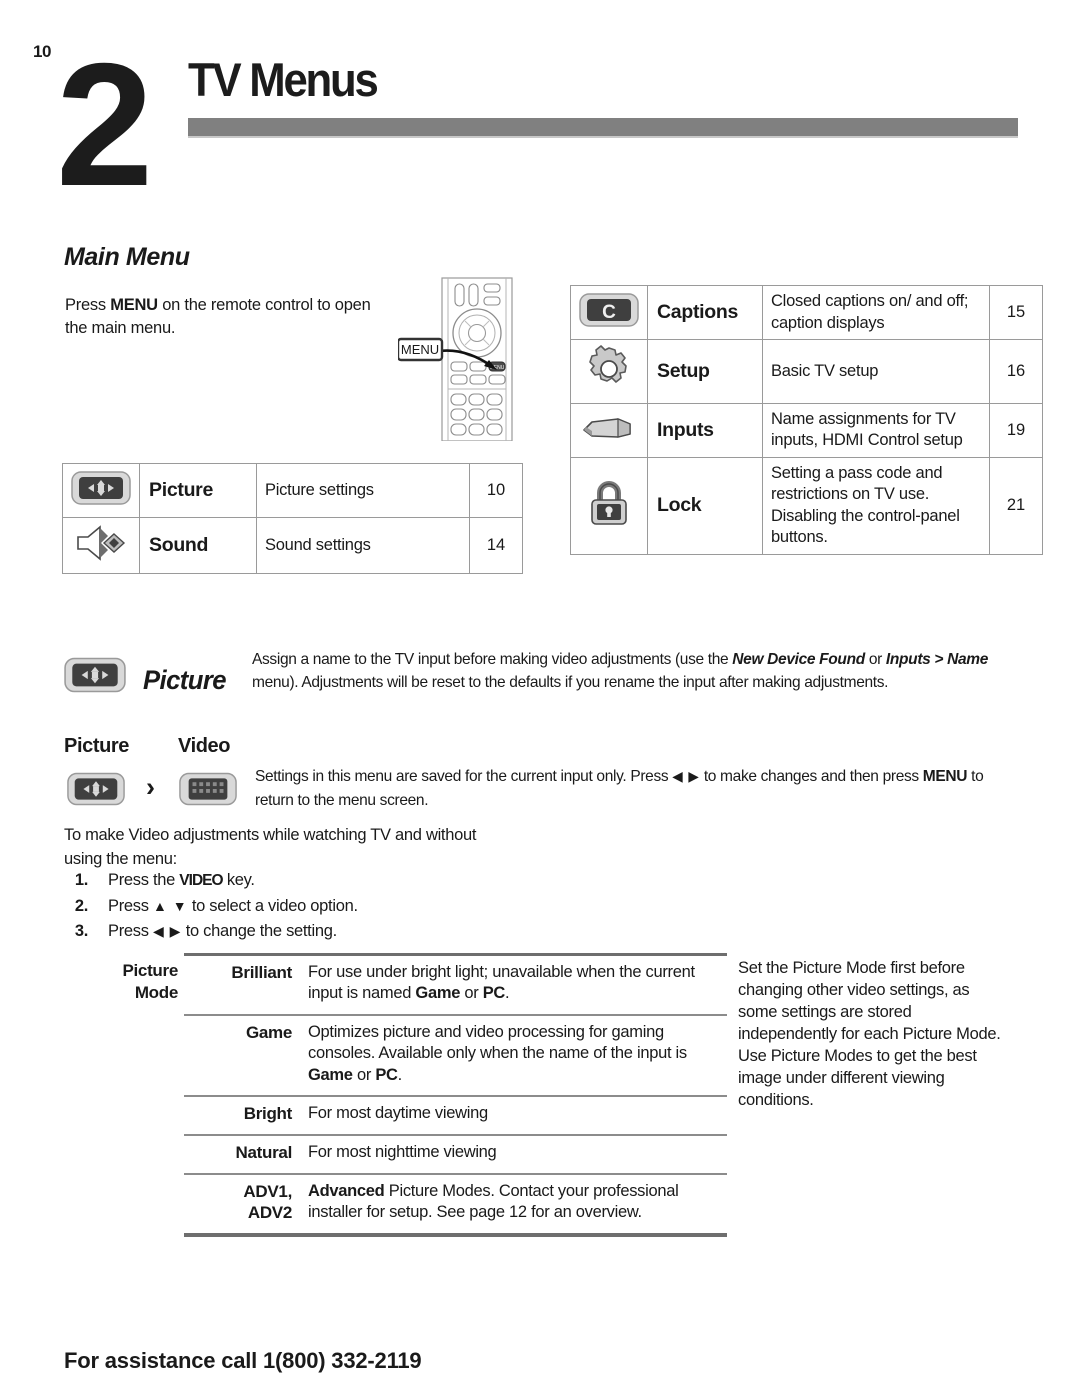 Image resolution: width=1080 pixels, height=1397 pixels. Describe the element at coordinates (945, 776) in the screenshot. I see `pv-body-menu-key: MENU` at that location.